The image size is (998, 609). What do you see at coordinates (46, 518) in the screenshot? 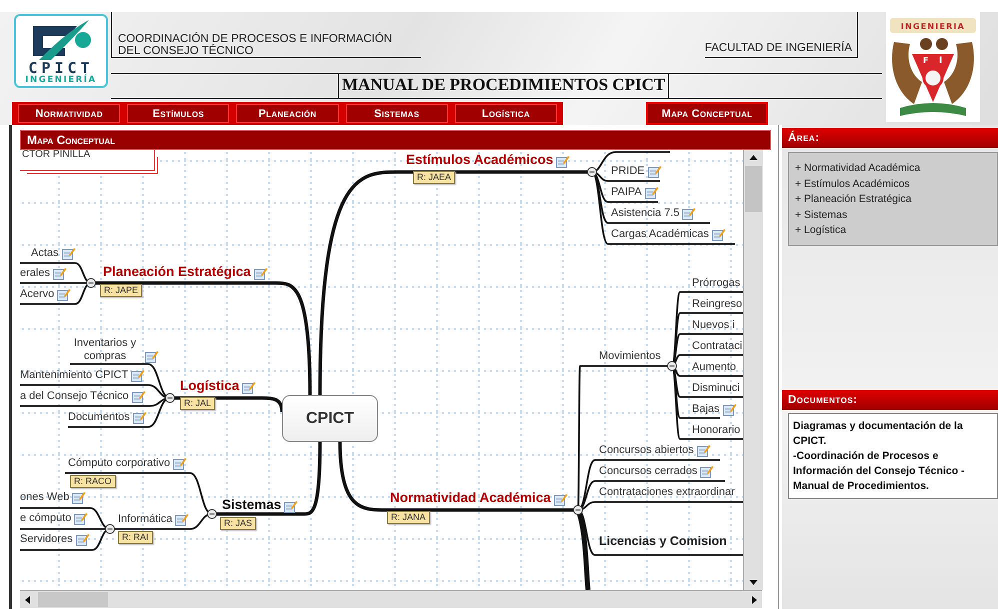
I see `topic-label: e cómputo` at bounding box center [46, 518].